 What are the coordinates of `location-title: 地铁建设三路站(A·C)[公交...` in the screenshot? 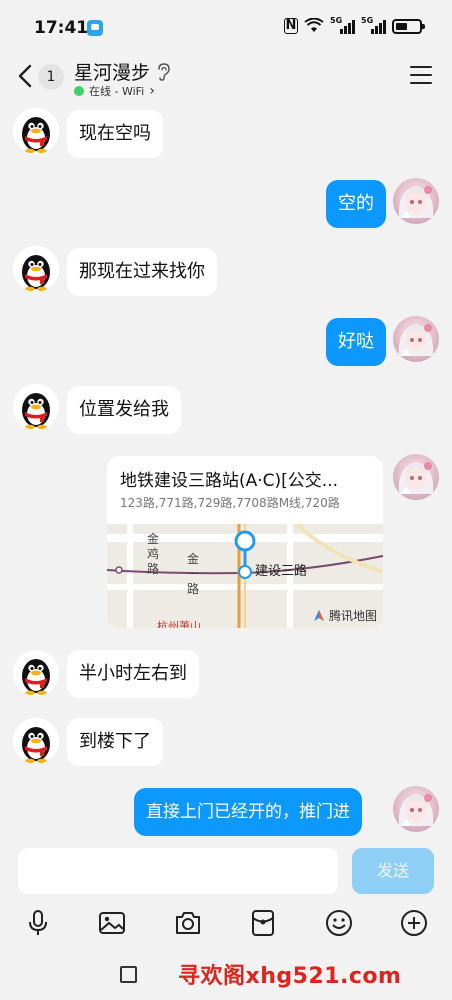 It's located at (229, 481).